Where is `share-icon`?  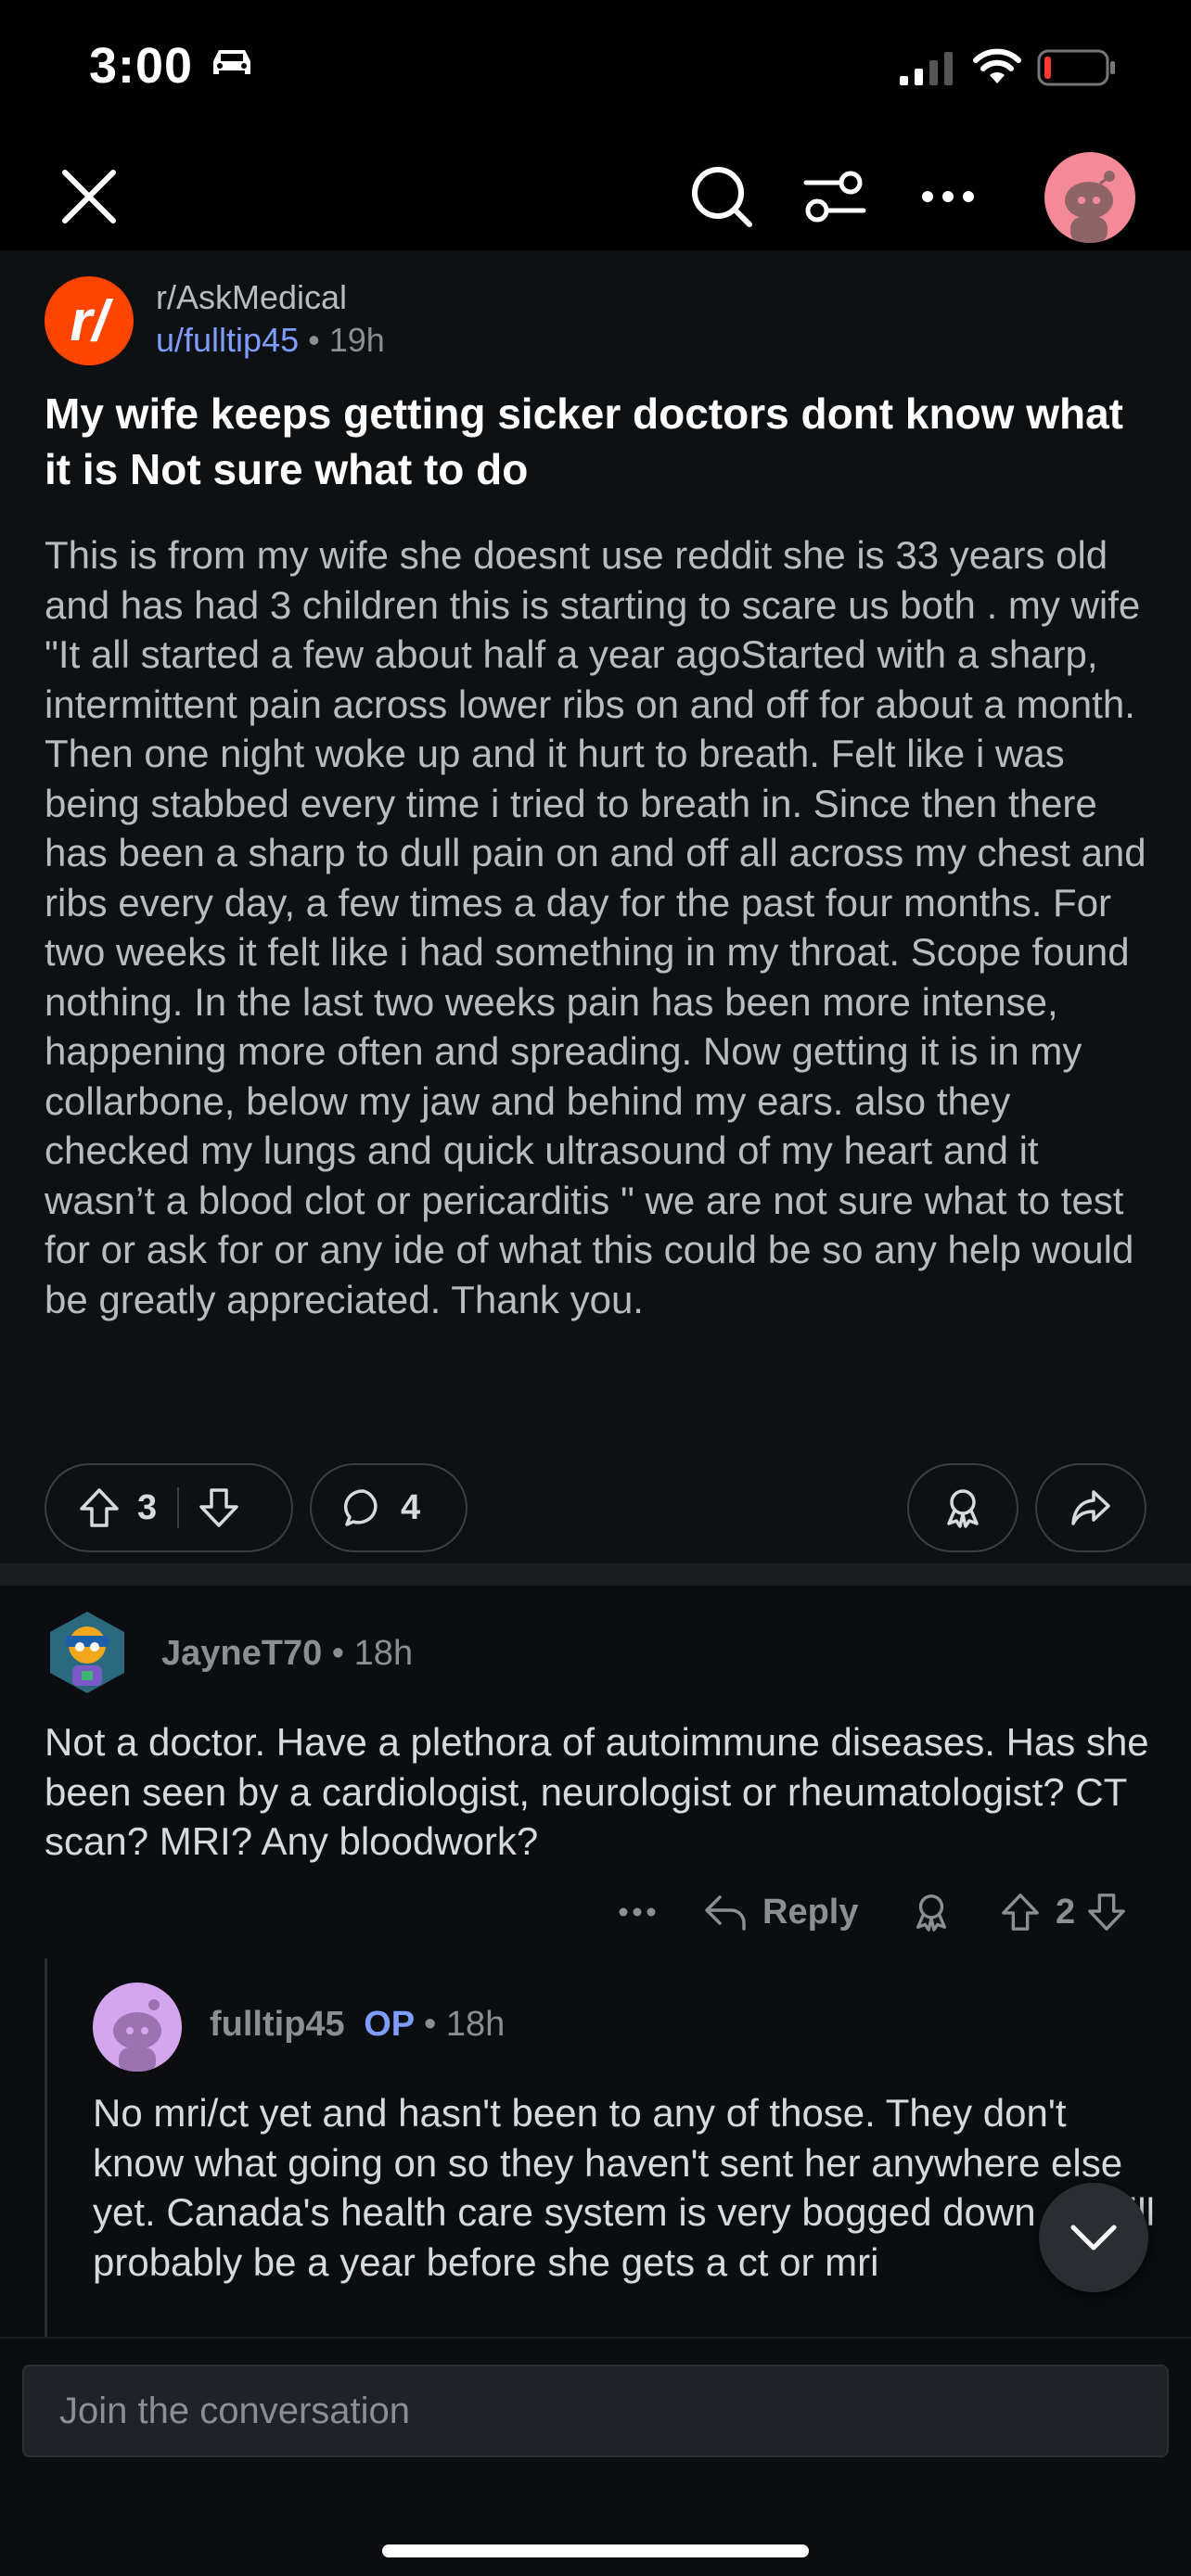
share-icon is located at coordinates (1090, 1507).